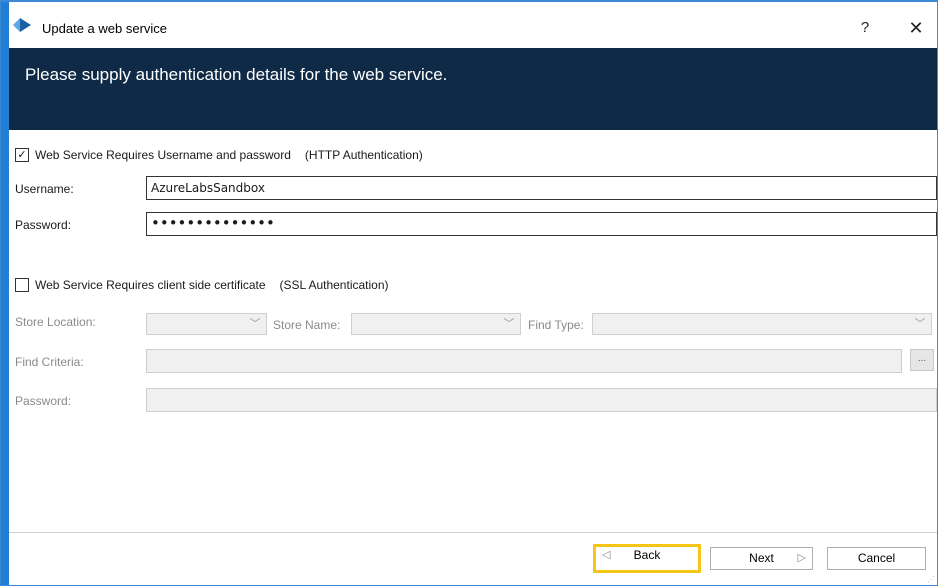 The image size is (938, 586). I want to click on ssl-password-label: Password:, so click(43, 401).